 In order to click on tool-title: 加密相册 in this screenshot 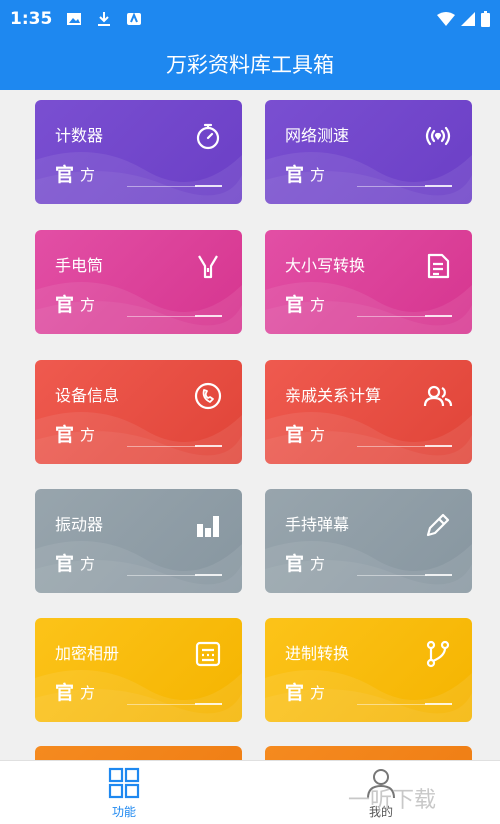, I will do `click(87, 653)`.